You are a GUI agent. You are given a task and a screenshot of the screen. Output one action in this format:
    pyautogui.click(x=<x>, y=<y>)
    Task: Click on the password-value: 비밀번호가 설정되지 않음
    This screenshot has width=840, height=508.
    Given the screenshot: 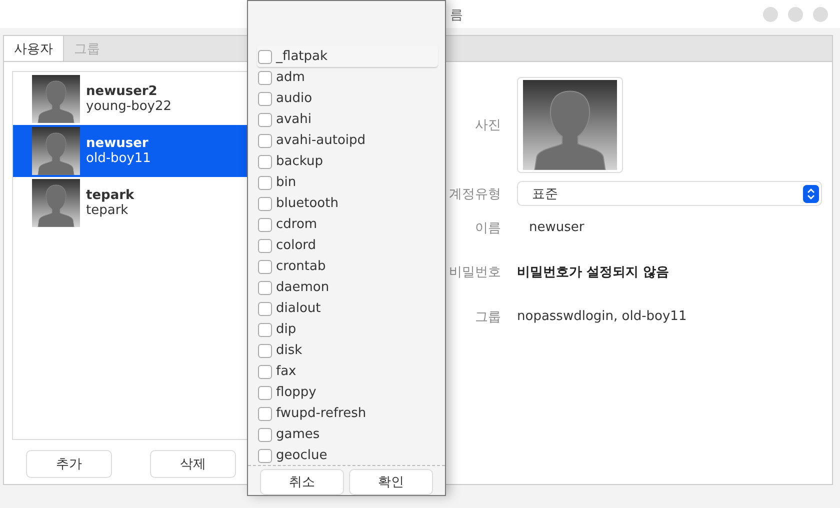 What is the action you would take?
    pyautogui.click(x=593, y=272)
    